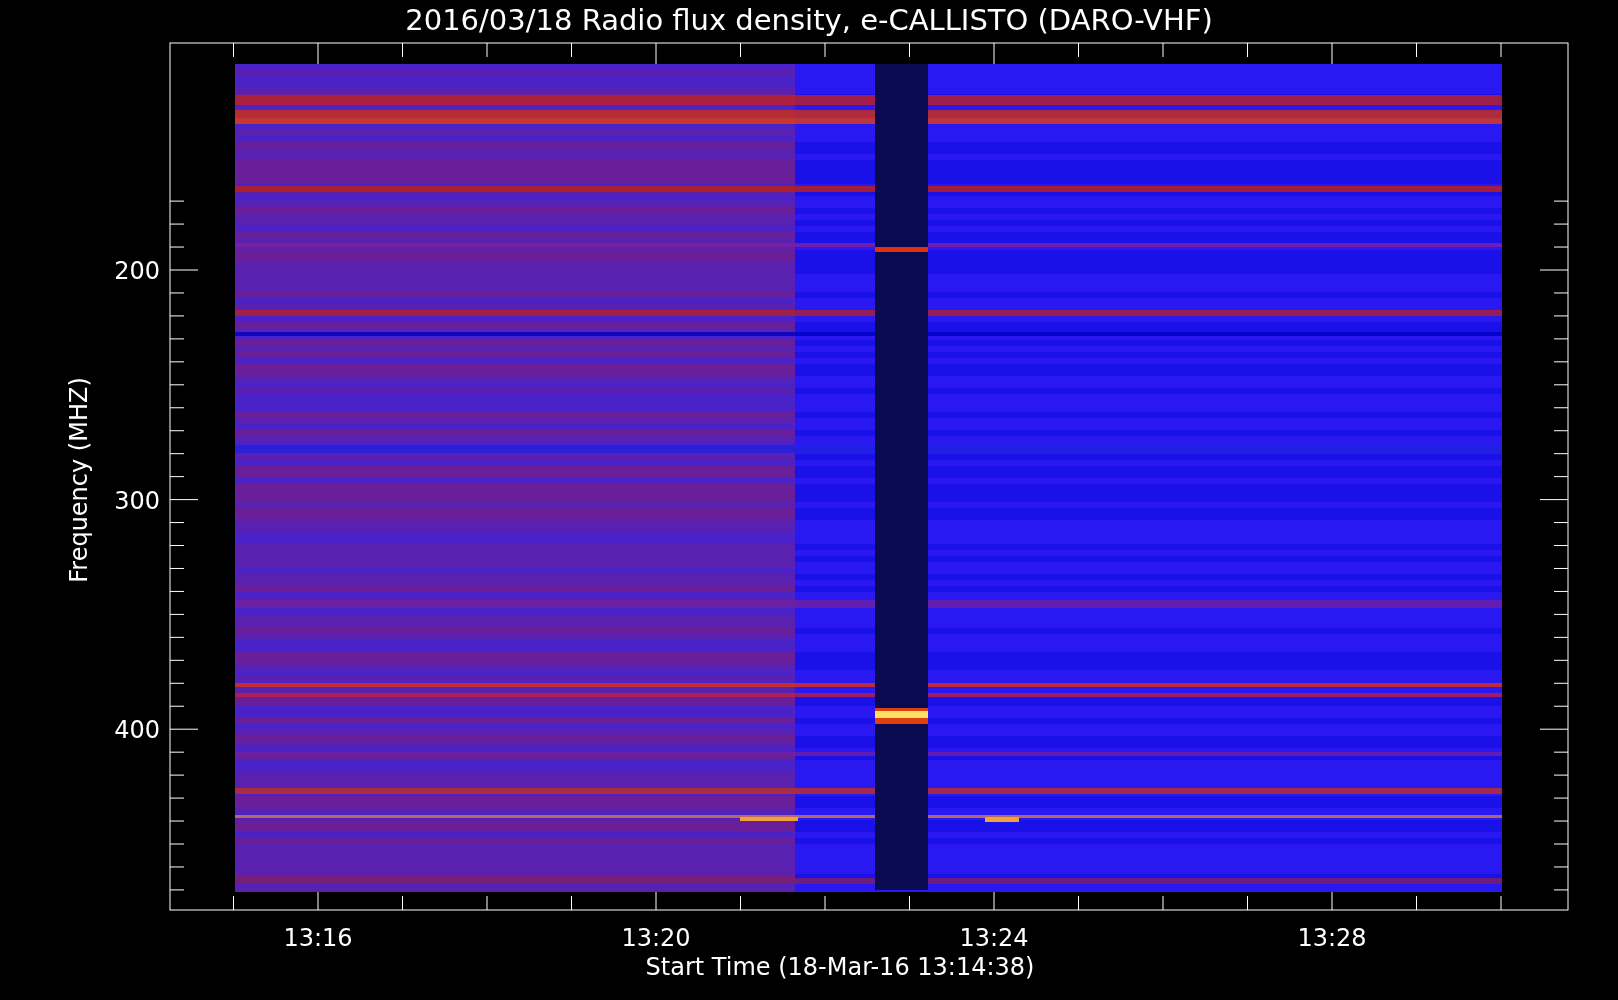  What do you see at coordinates (994, 938) in the screenshot?
I see `x-axis-tick-label: 13:24` at bounding box center [994, 938].